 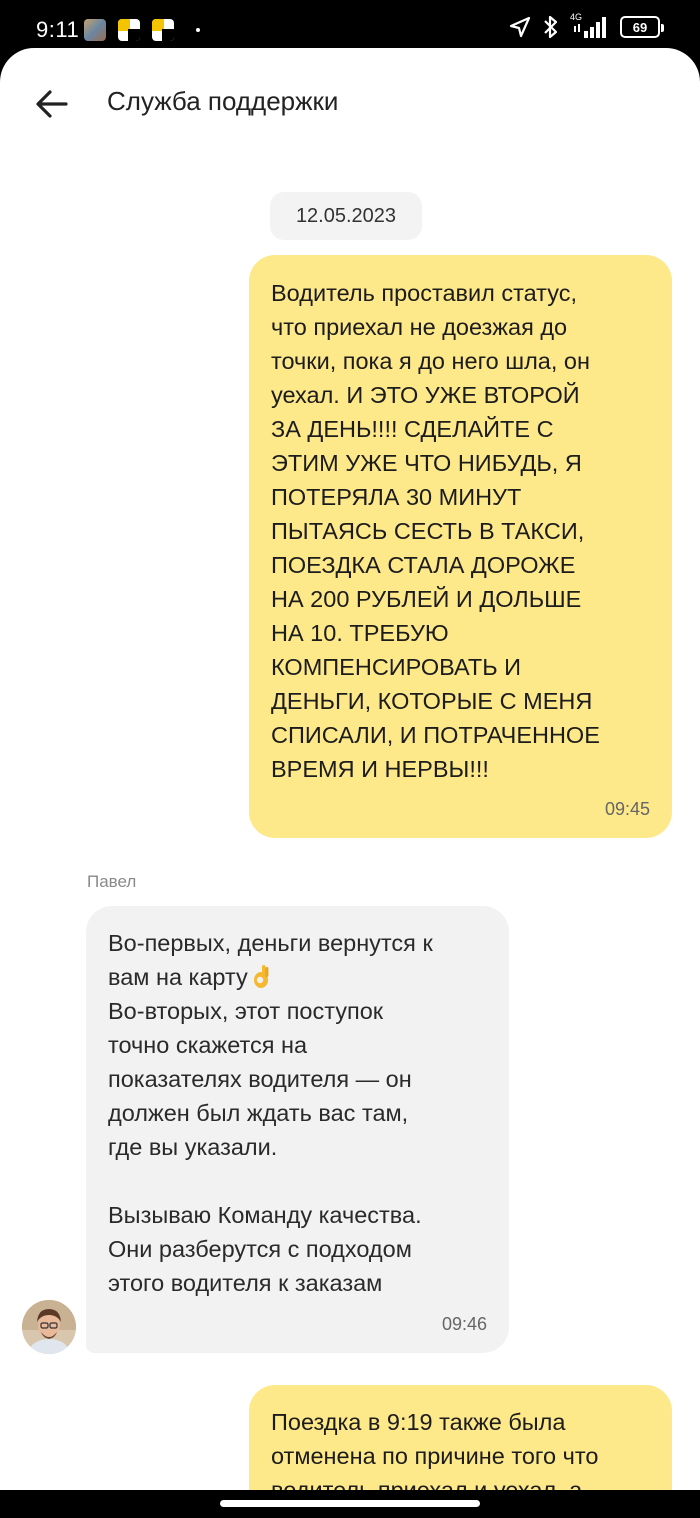 What do you see at coordinates (464, 1324) in the screenshot?
I see `message-time: 09:46` at bounding box center [464, 1324].